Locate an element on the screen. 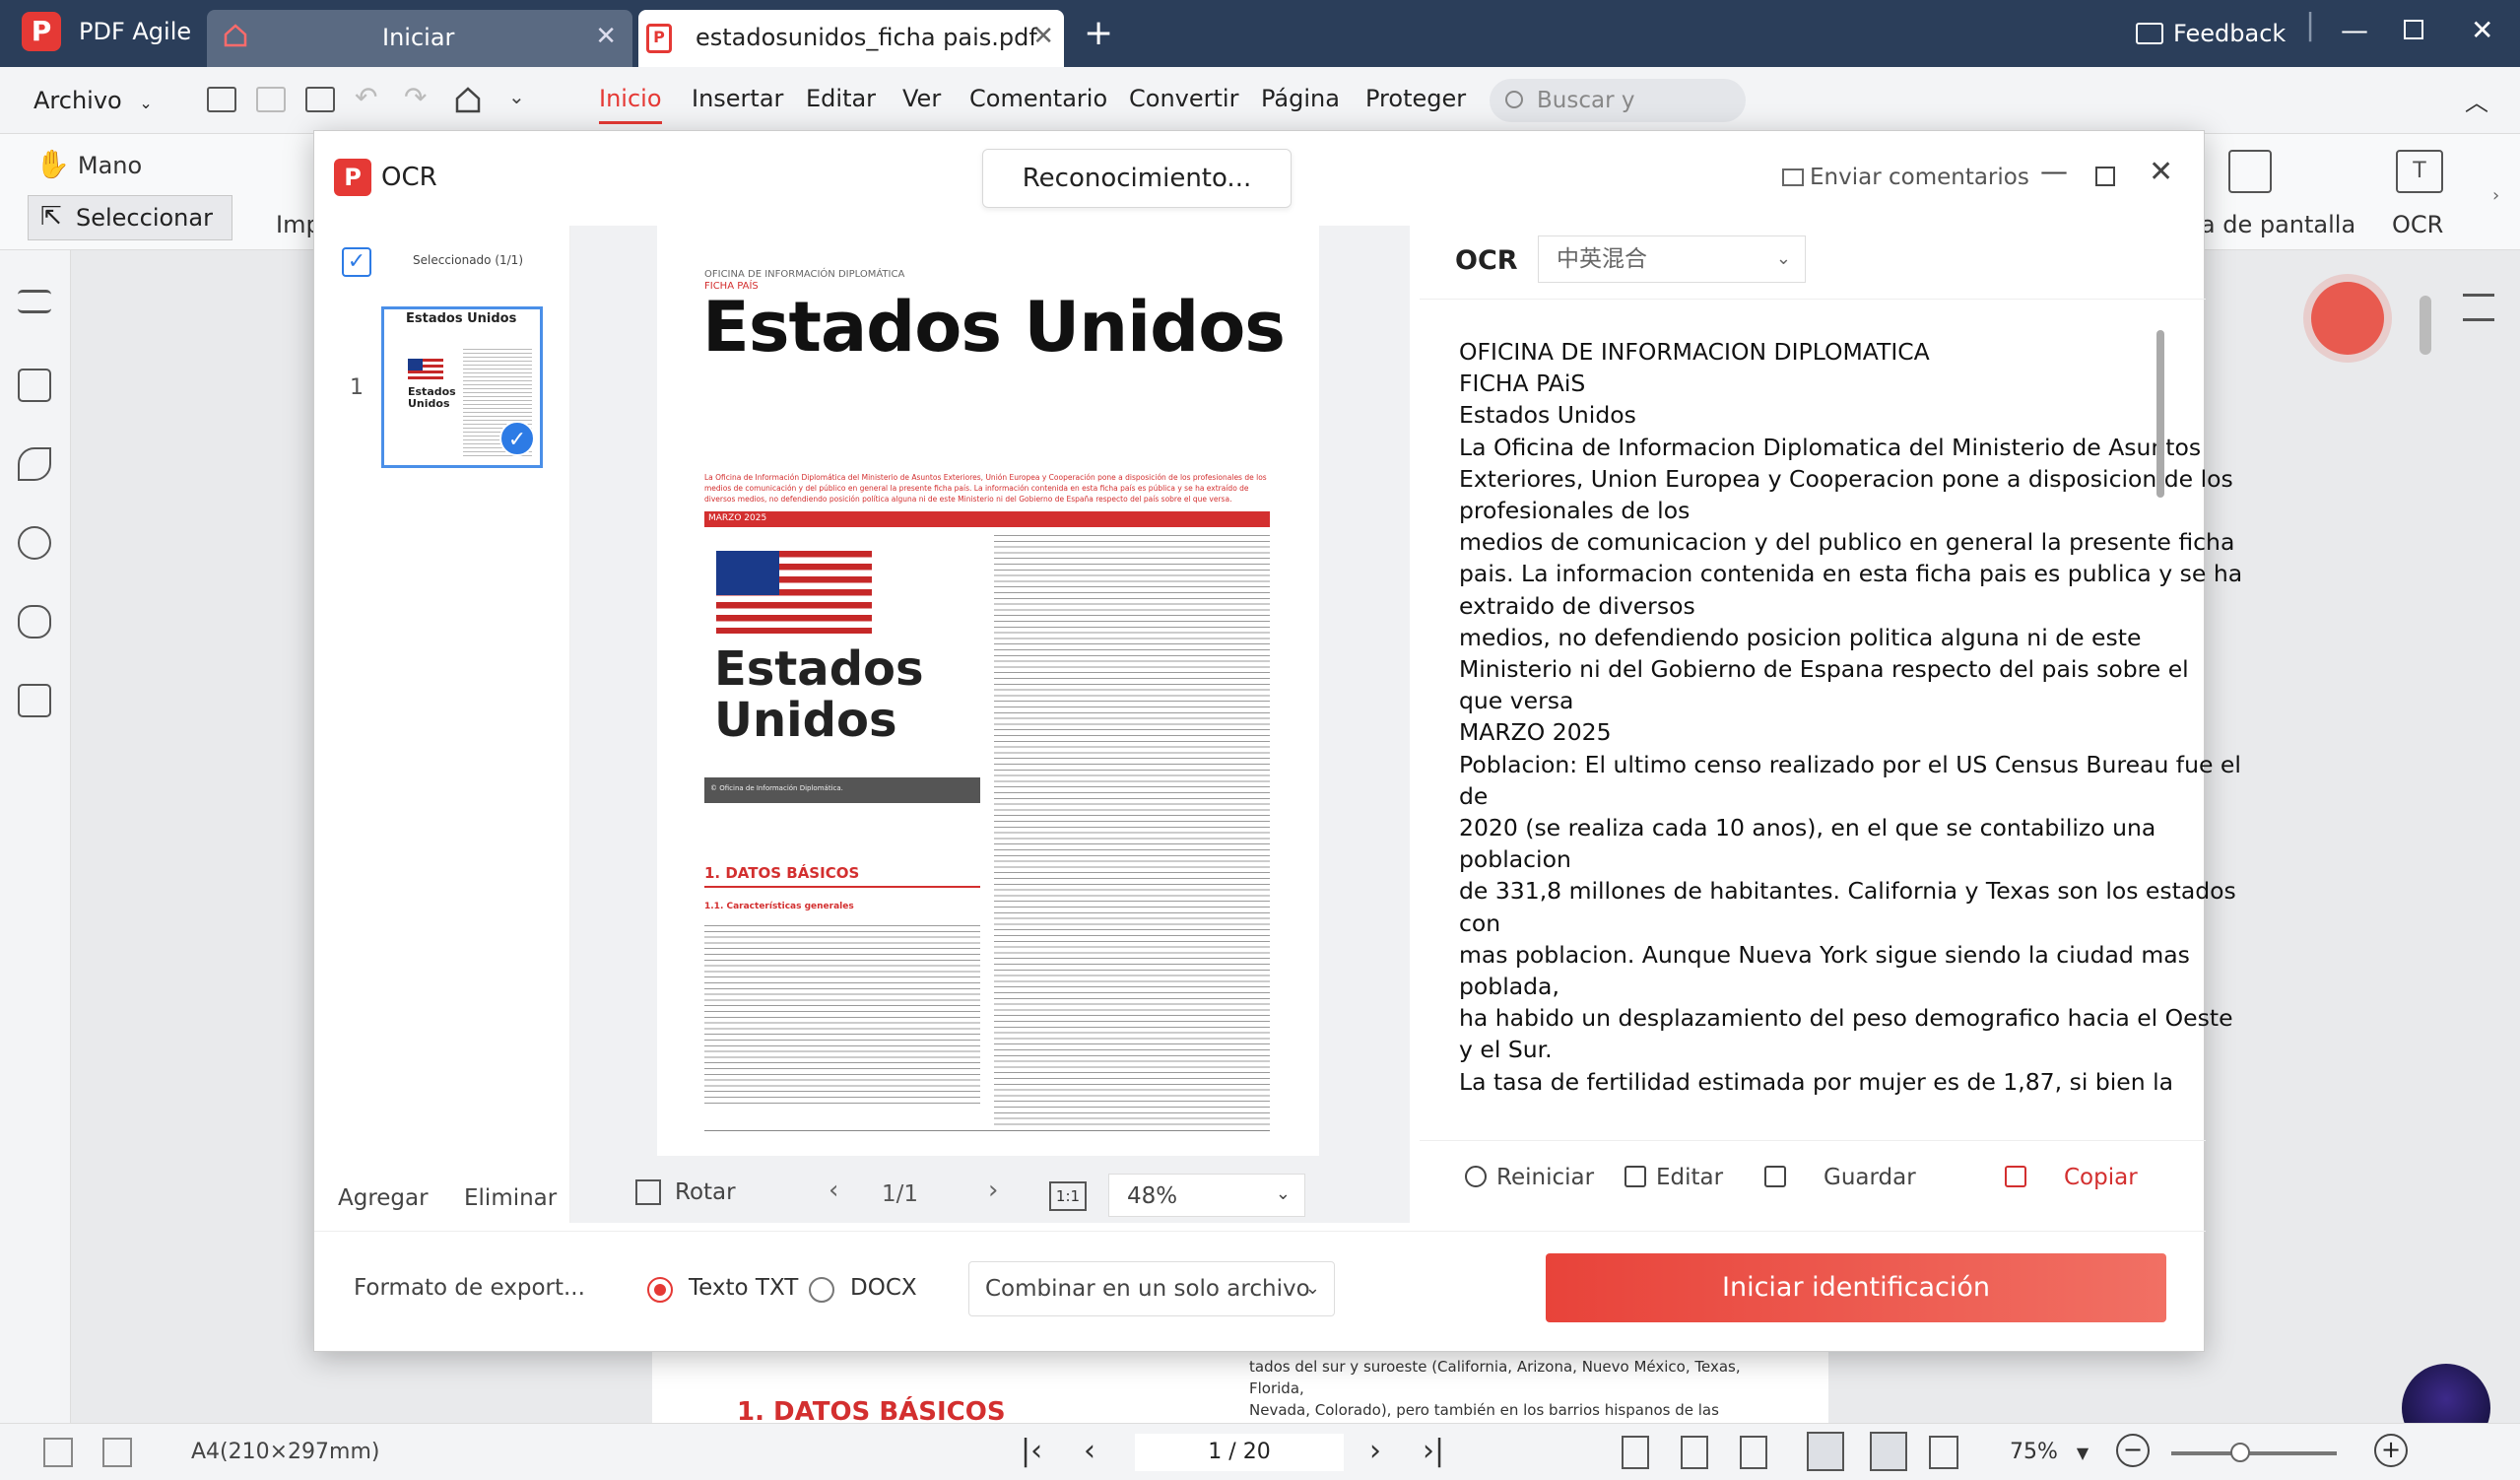 The height and width of the screenshot is (1480, 2520). page-number-input: 1 / 20 is located at coordinates (1239, 1452).